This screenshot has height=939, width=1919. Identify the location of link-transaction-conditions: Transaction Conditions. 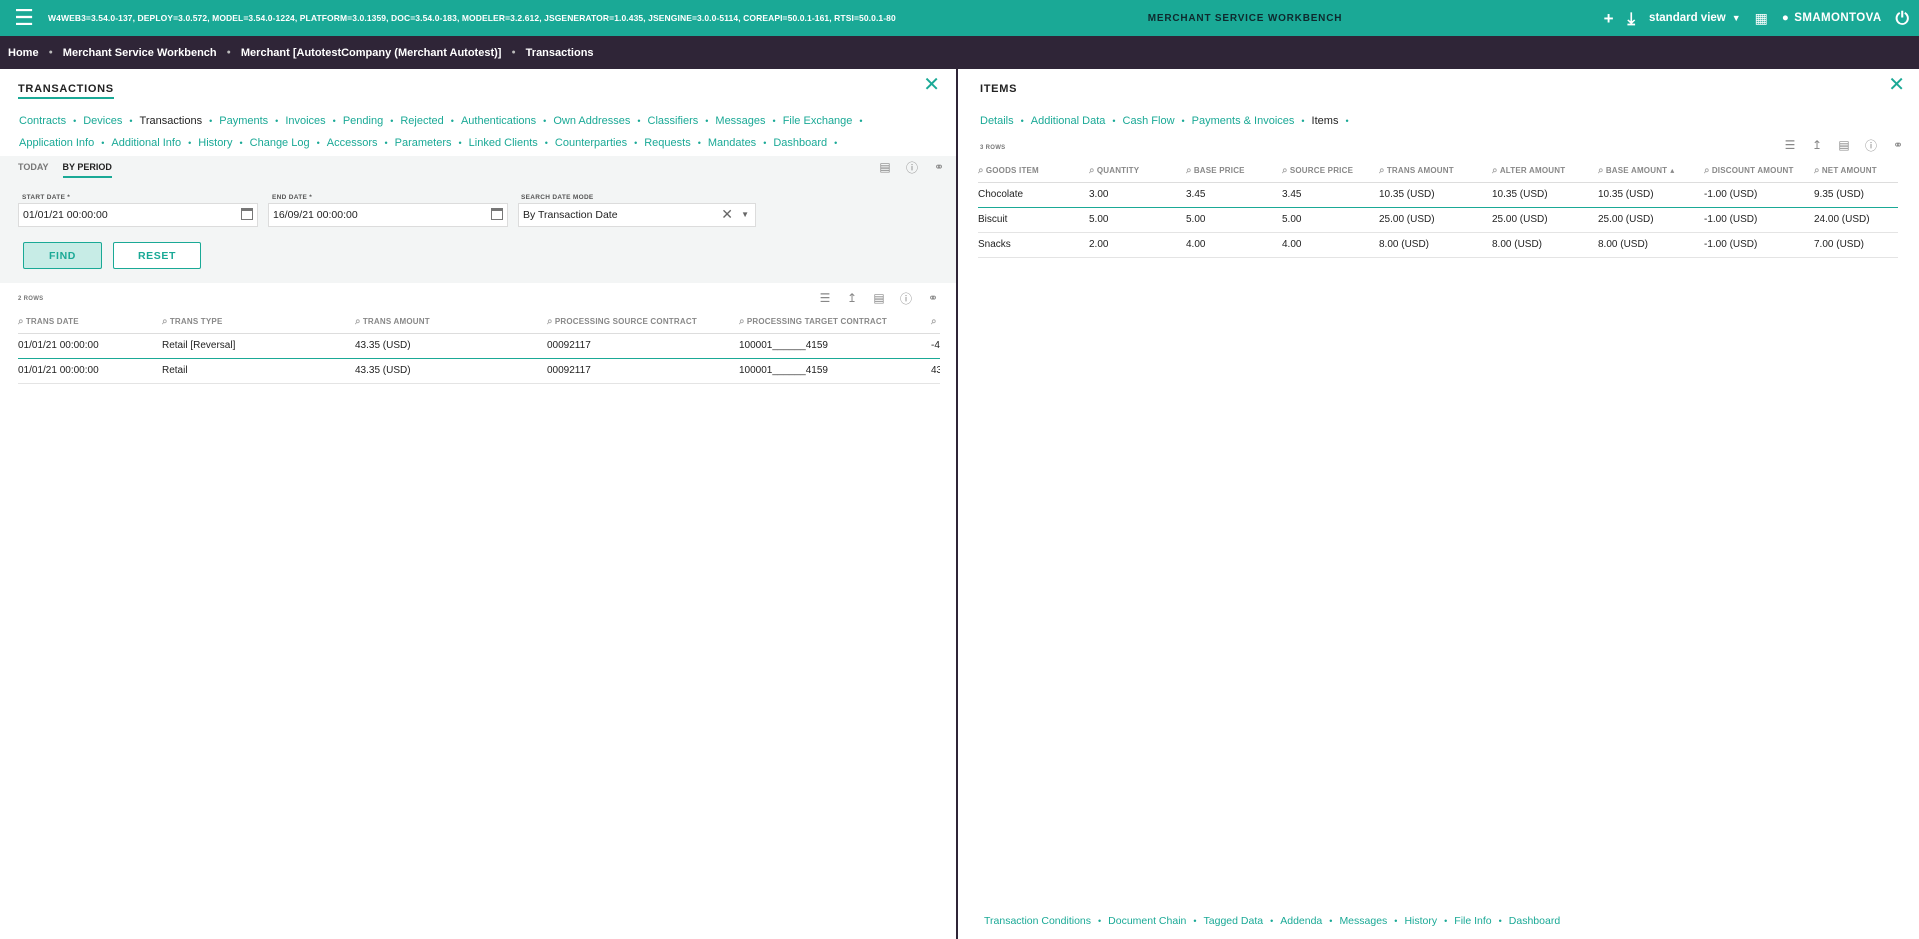
(1037, 921).